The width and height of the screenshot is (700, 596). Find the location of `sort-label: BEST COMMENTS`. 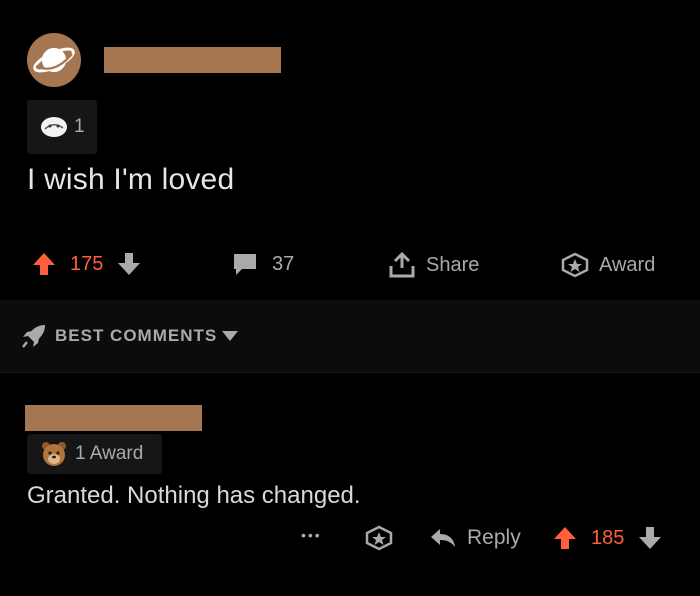

sort-label: BEST COMMENTS is located at coordinates (136, 335).